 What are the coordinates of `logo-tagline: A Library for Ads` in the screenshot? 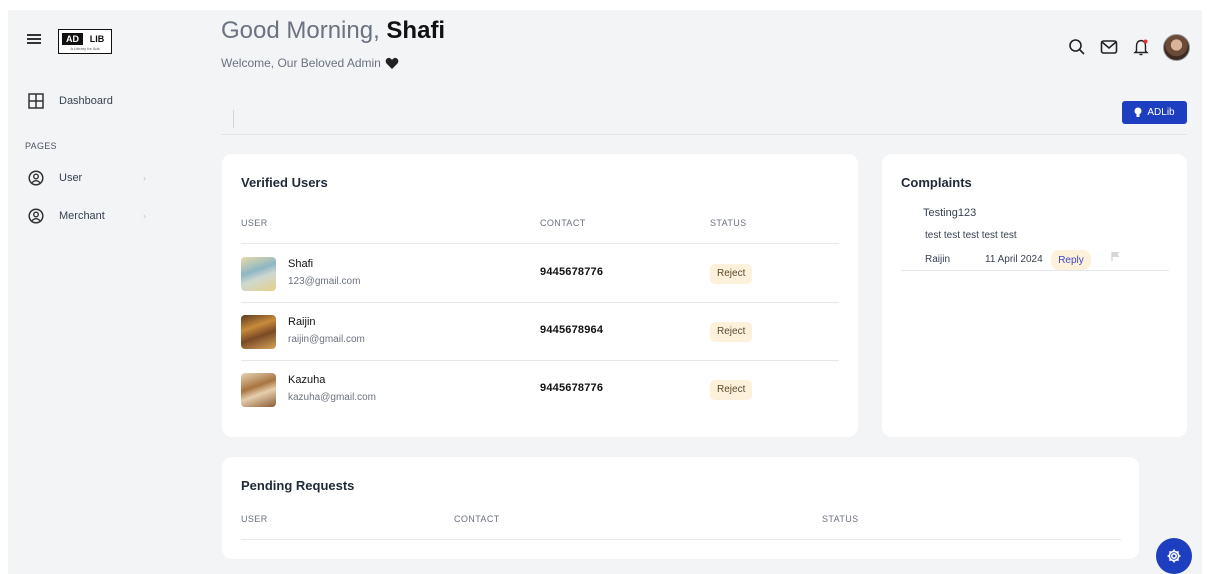 It's located at (85, 48).